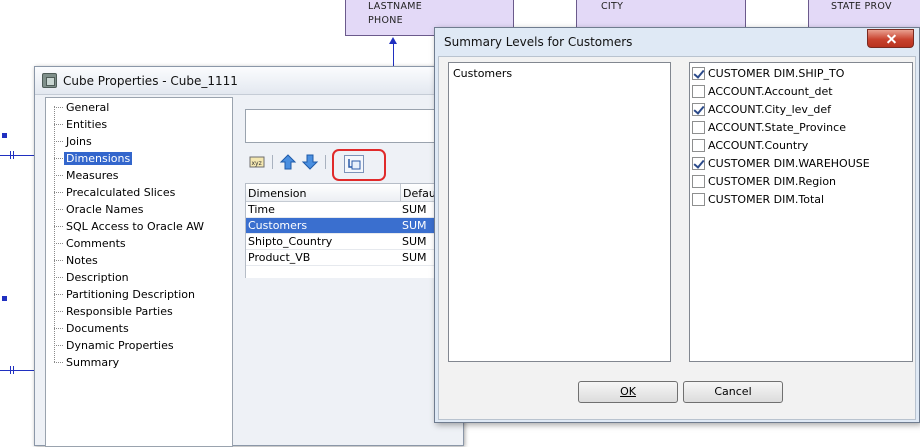 This screenshot has width=920, height=447. What do you see at coordinates (310, 162) in the screenshot?
I see `move-down-icon` at bounding box center [310, 162].